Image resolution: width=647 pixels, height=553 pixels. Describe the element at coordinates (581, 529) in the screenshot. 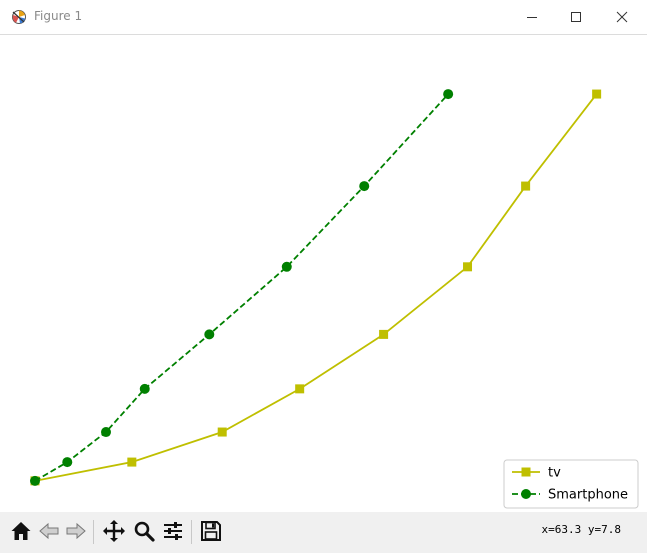

I see `cursor-coordinates: x=63.3 y=7.8` at that location.